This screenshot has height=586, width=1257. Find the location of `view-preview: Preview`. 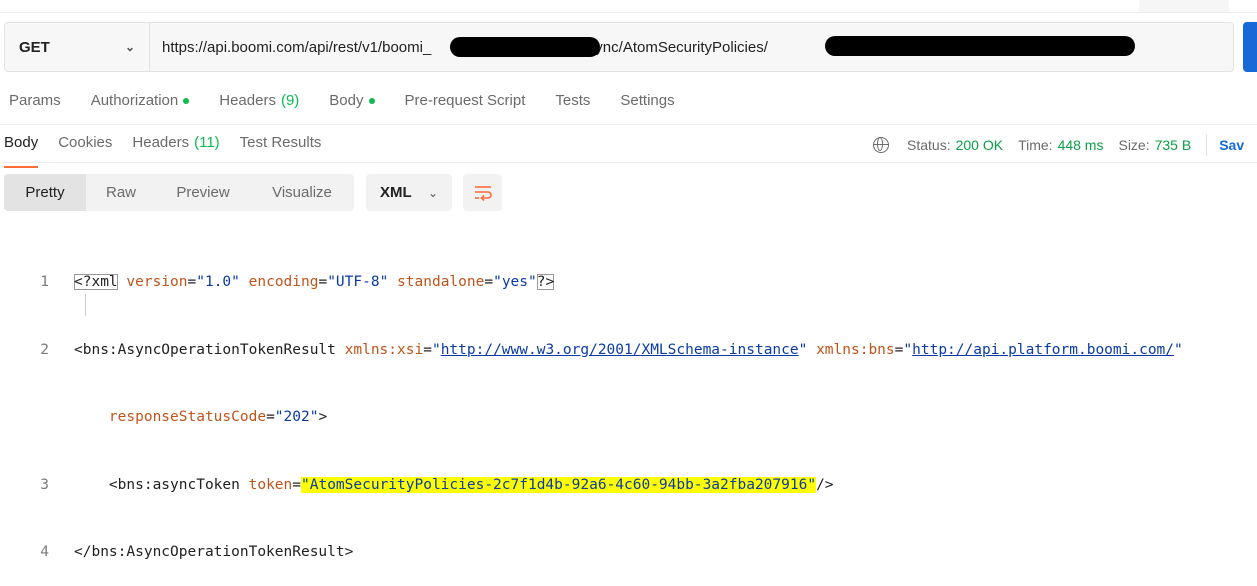

view-preview: Preview is located at coordinates (203, 192).